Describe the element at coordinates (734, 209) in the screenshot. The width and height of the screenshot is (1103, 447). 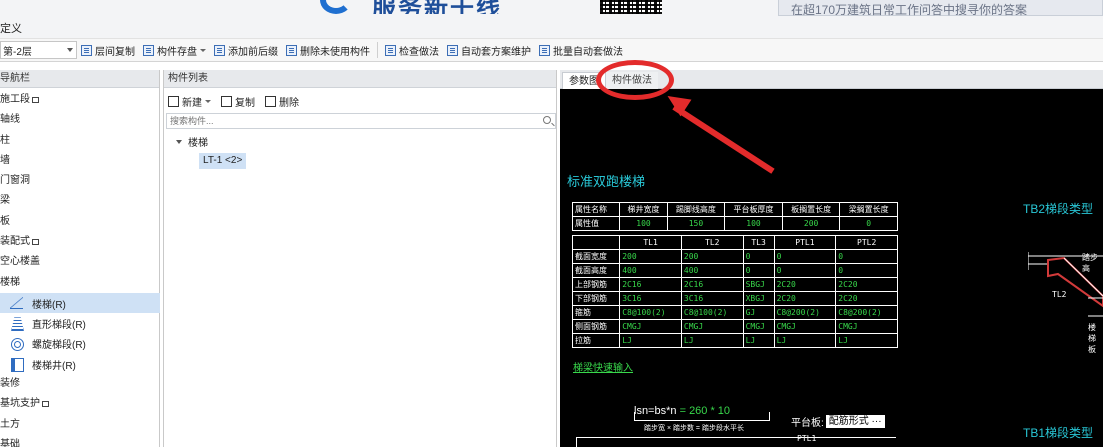
I see `table-row: 属性名称 梯井宽度 踢脚线高度 平台板厚度 板搁置长度 梁搁置长度` at that location.